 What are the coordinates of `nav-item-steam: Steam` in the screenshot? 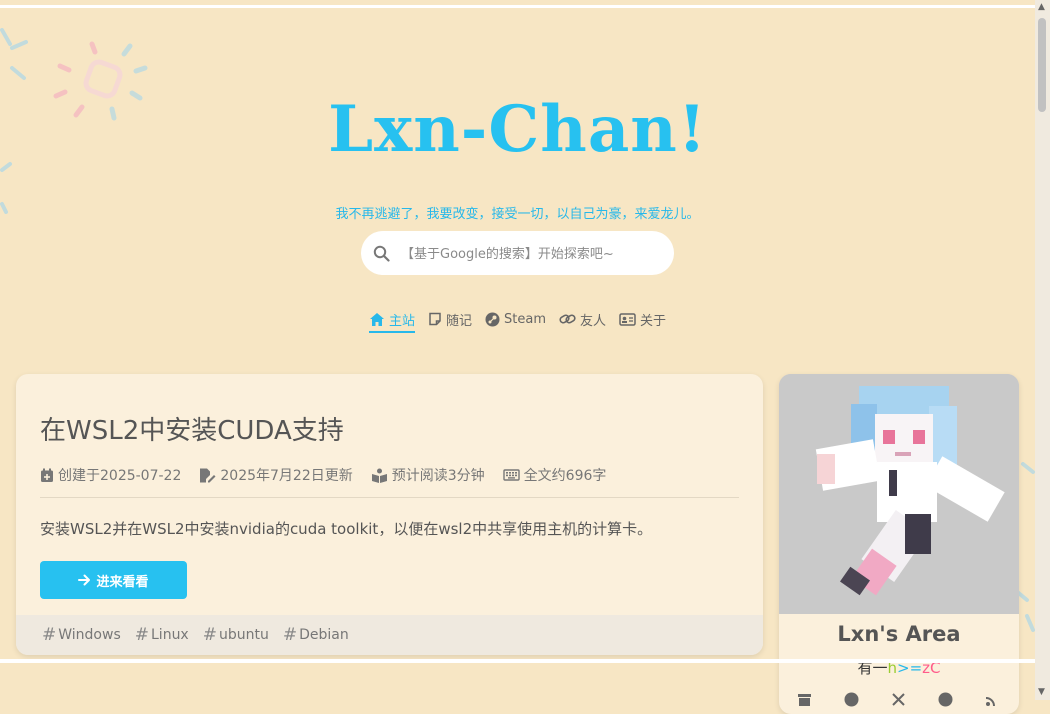 It's located at (515, 319).